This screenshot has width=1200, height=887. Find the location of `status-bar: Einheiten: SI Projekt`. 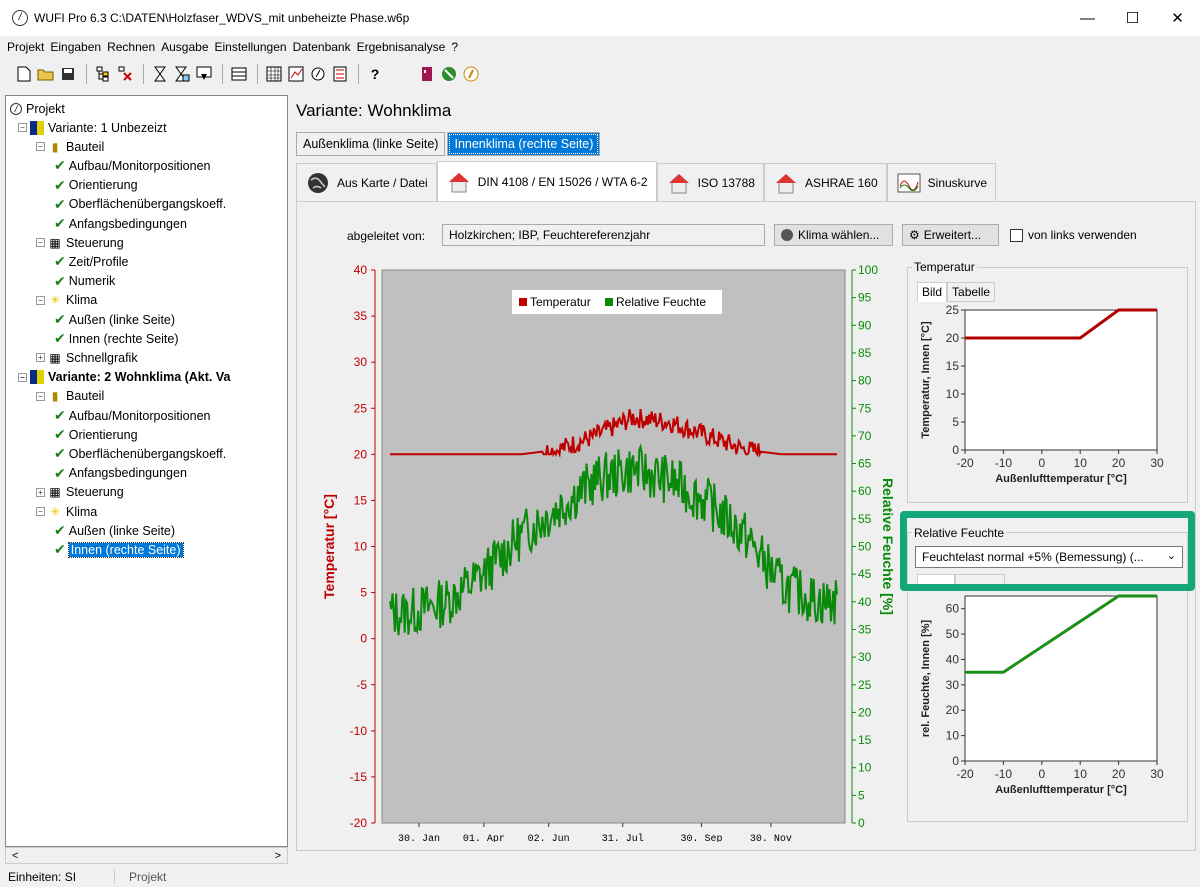

status-bar: Einheiten: SI Projekt is located at coordinates (600, 876).